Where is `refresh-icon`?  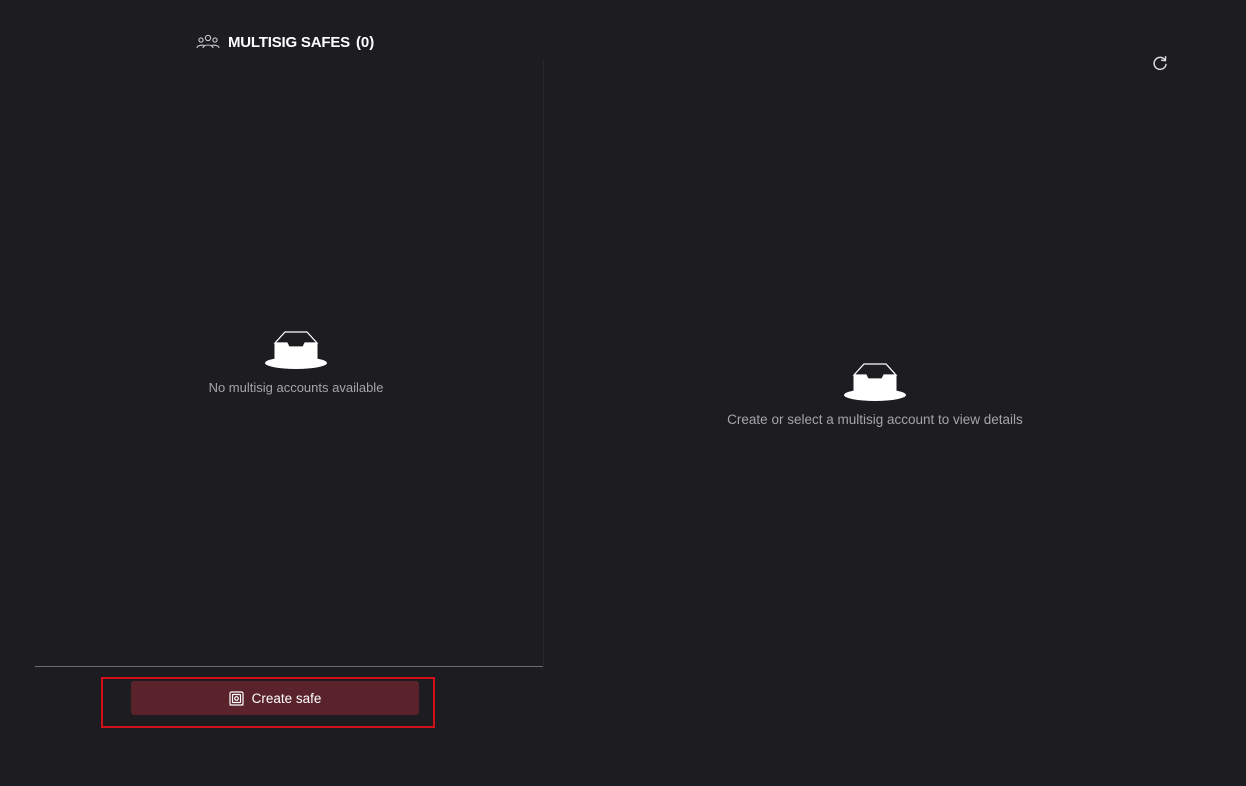 refresh-icon is located at coordinates (1160, 64).